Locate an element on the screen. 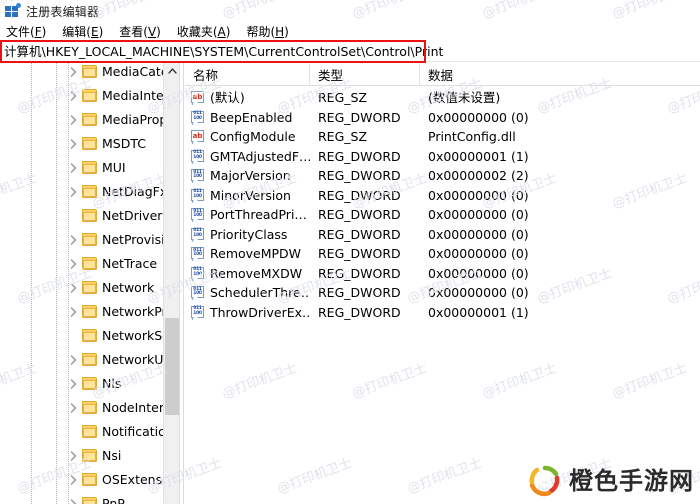  tree-item-nsi: Nsi is located at coordinates (89, 455).